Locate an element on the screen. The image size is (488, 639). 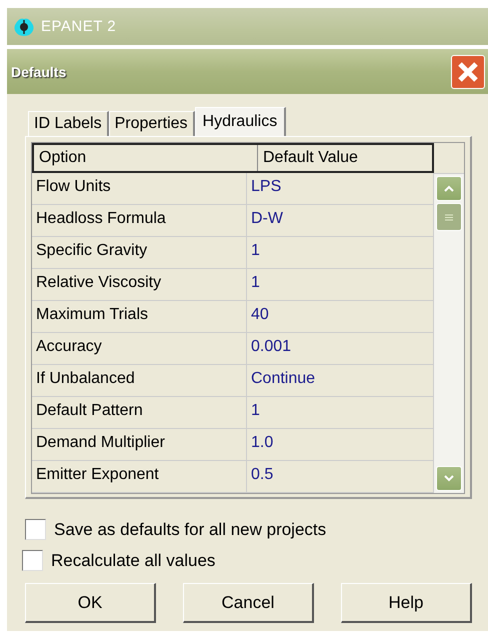
dialog-title: Defaults is located at coordinates (38, 72).